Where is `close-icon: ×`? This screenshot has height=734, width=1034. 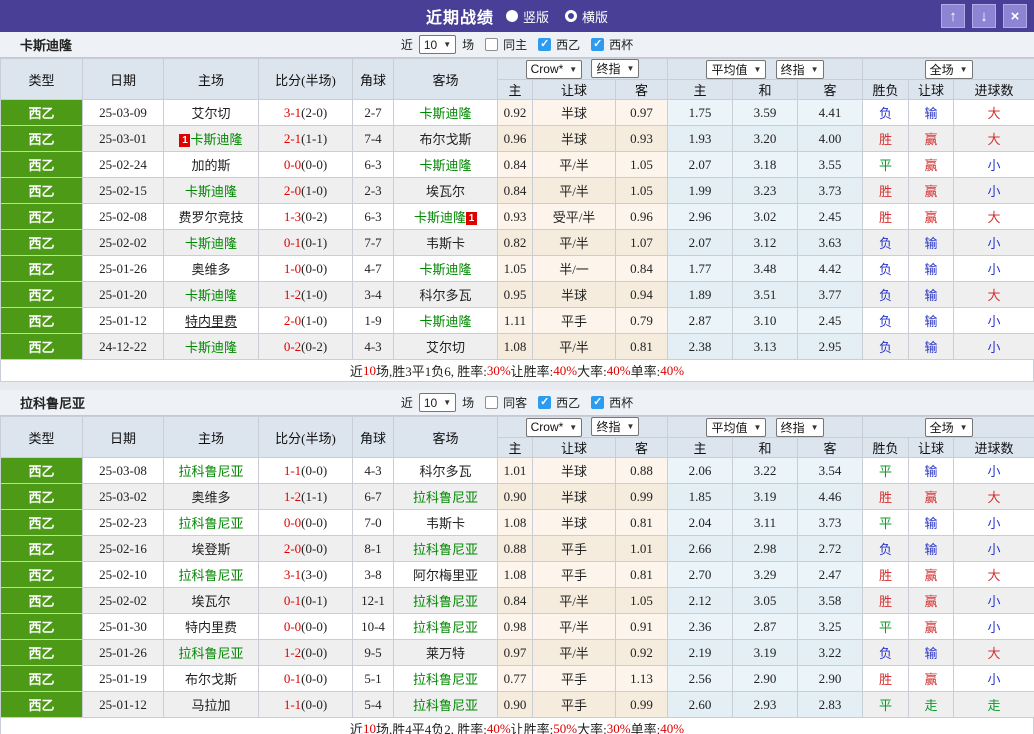
close-icon: × is located at coordinates (1015, 16).